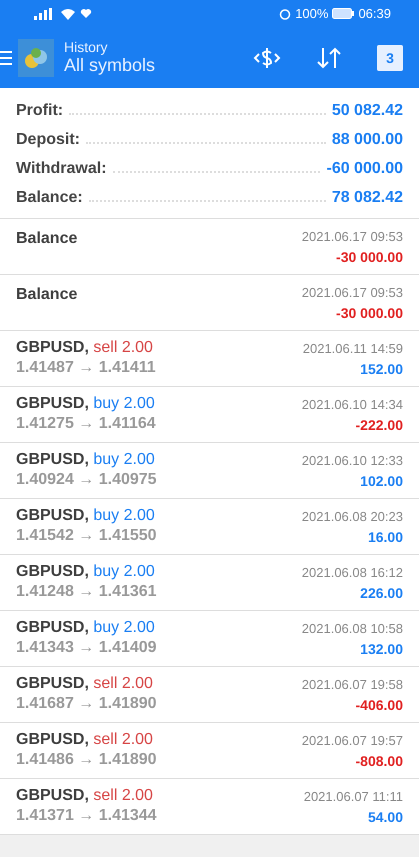 The height and width of the screenshot is (857, 419). What do you see at coordinates (86, 368) in the screenshot?
I see `deal-prices: 1.41487 → 1.41411` at bounding box center [86, 368].